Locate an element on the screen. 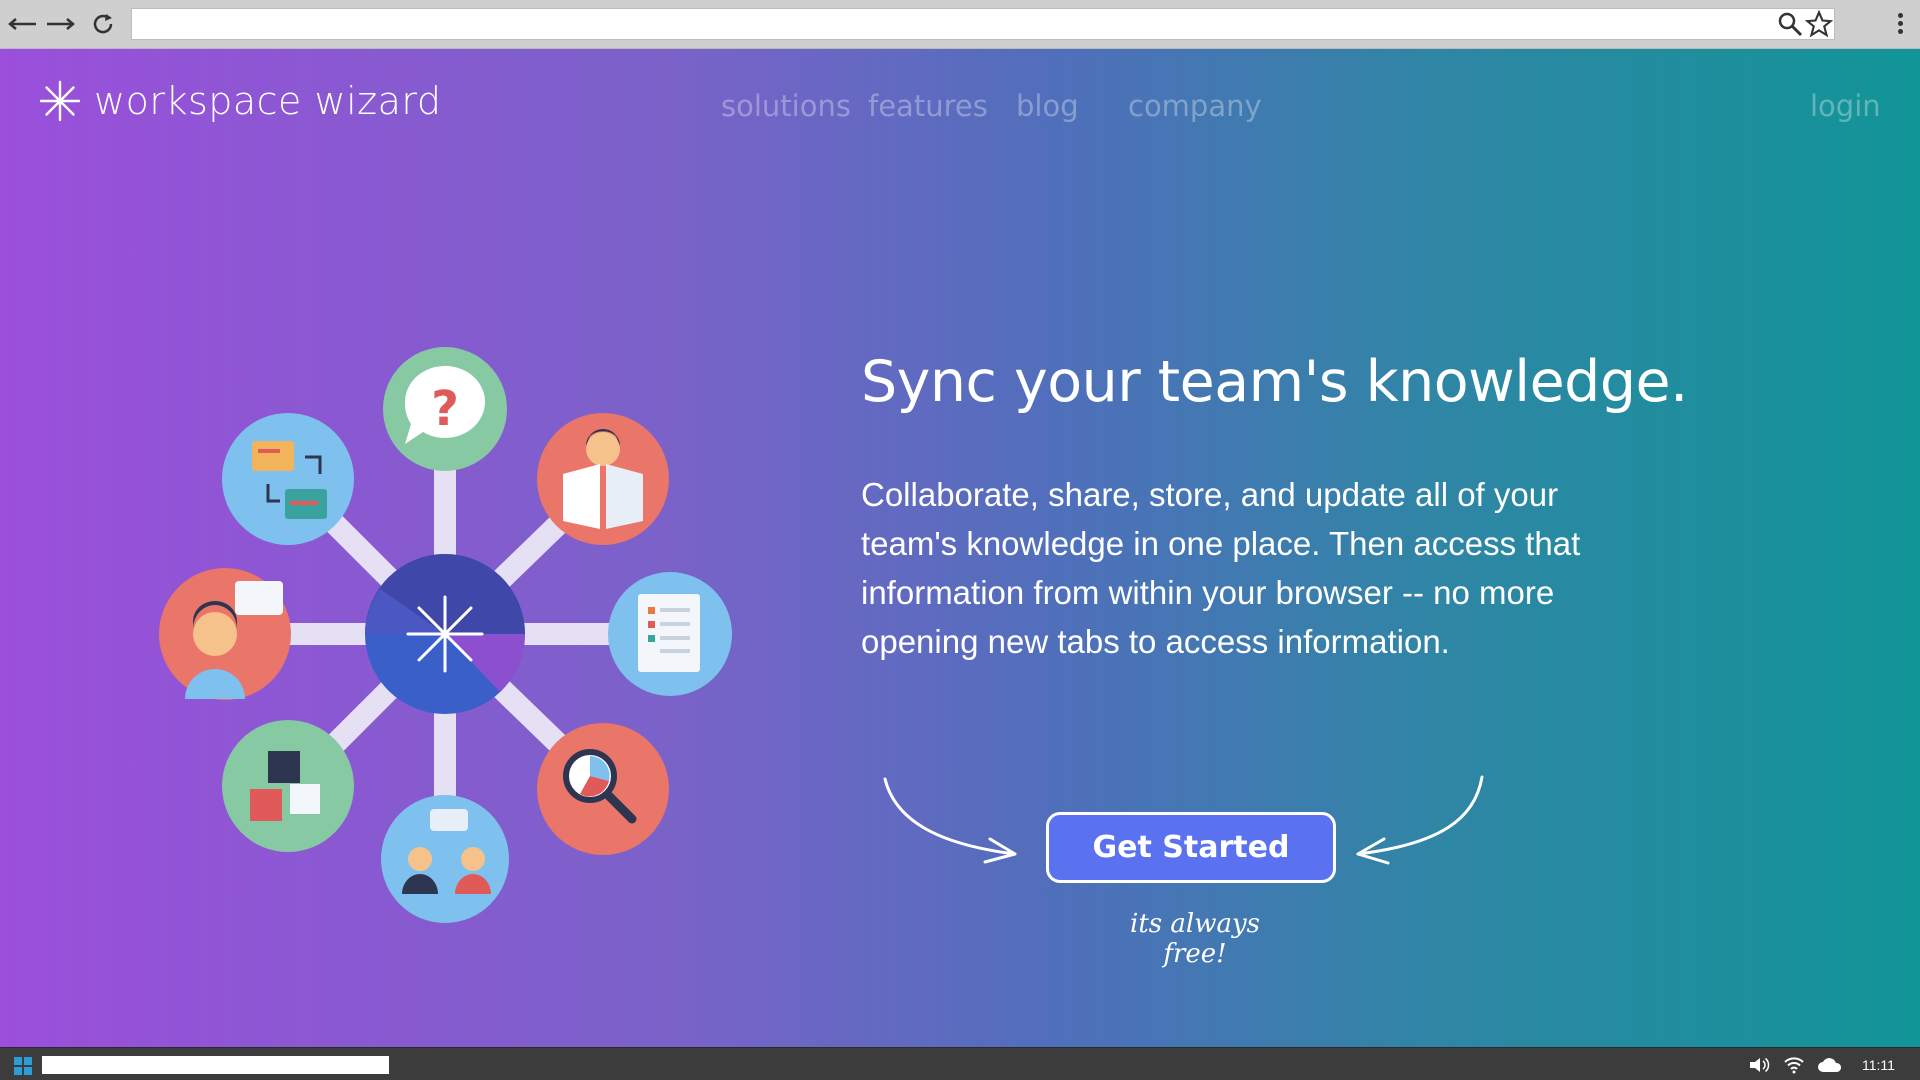 This screenshot has width=1920, height=1080. nav-solutions: solutions is located at coordinates (786, 106).